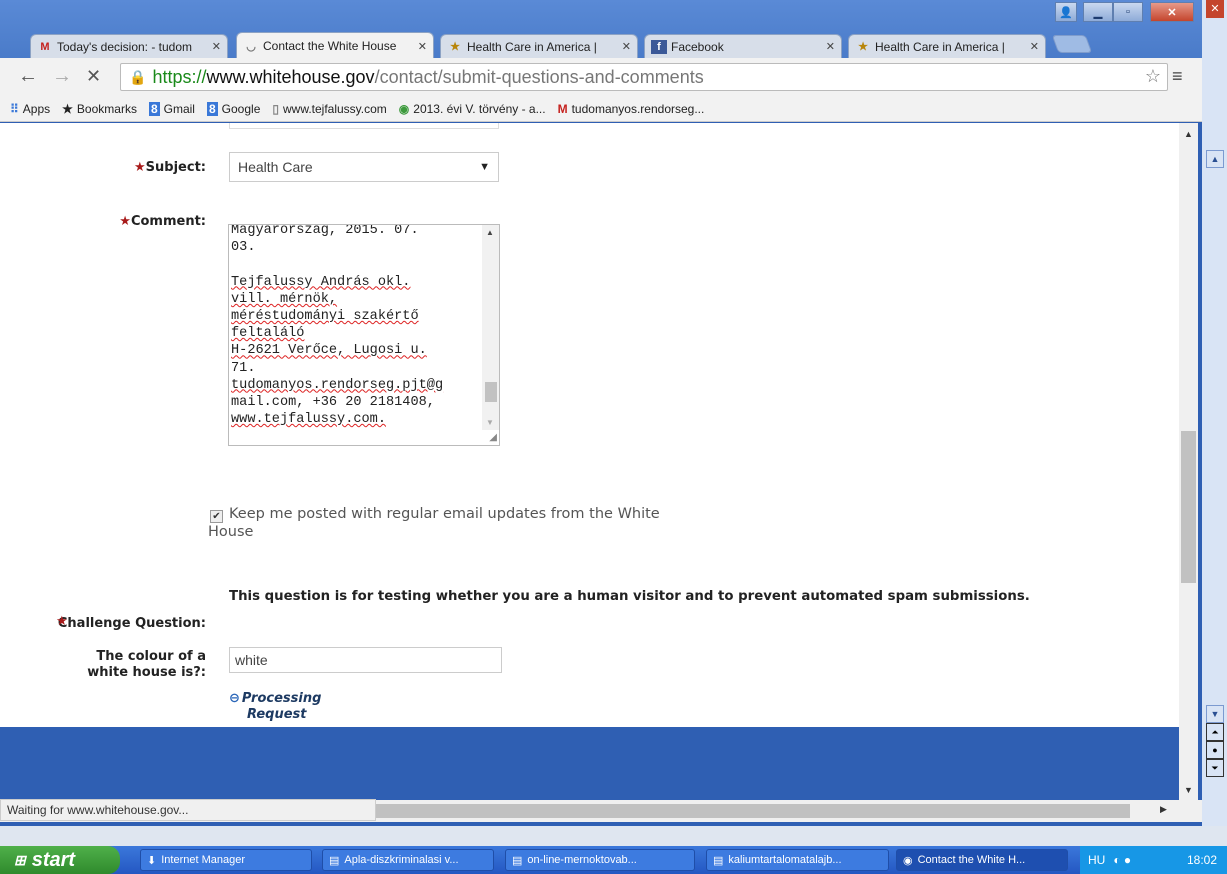  Describe the element at coordinates (1153, 76) in the screenshot. I see `bookmark-star-icon: ☆` at that location.